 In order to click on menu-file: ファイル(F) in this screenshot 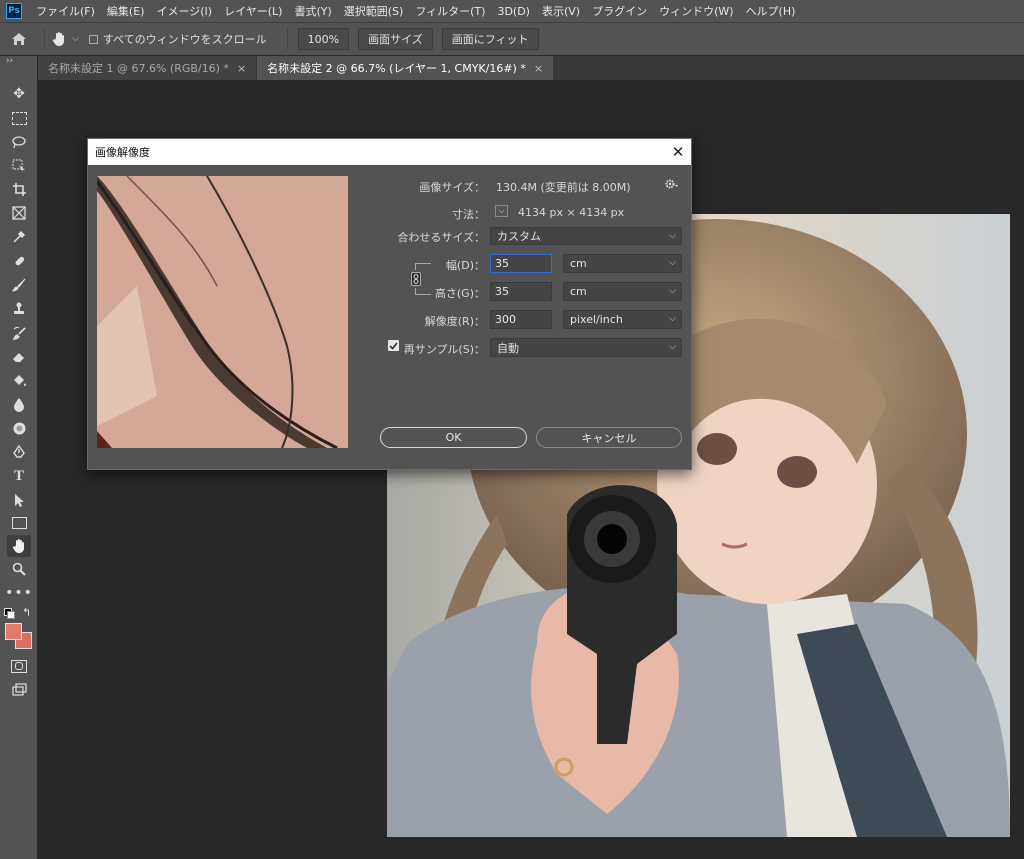, I will do `click(65, 11)`.